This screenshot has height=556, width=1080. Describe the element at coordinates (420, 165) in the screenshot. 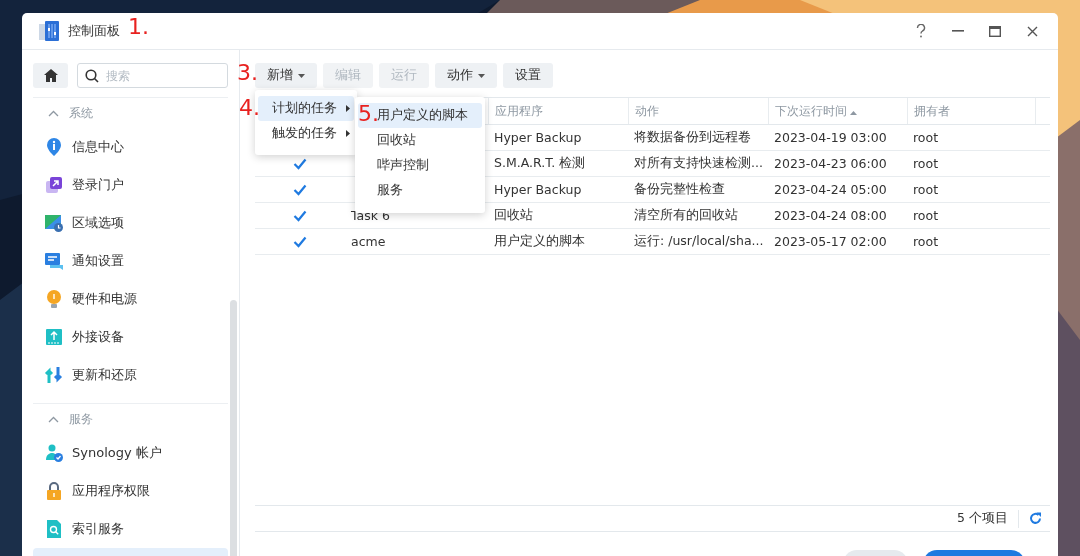

I see `menu-item: 哔声控制` at that location.